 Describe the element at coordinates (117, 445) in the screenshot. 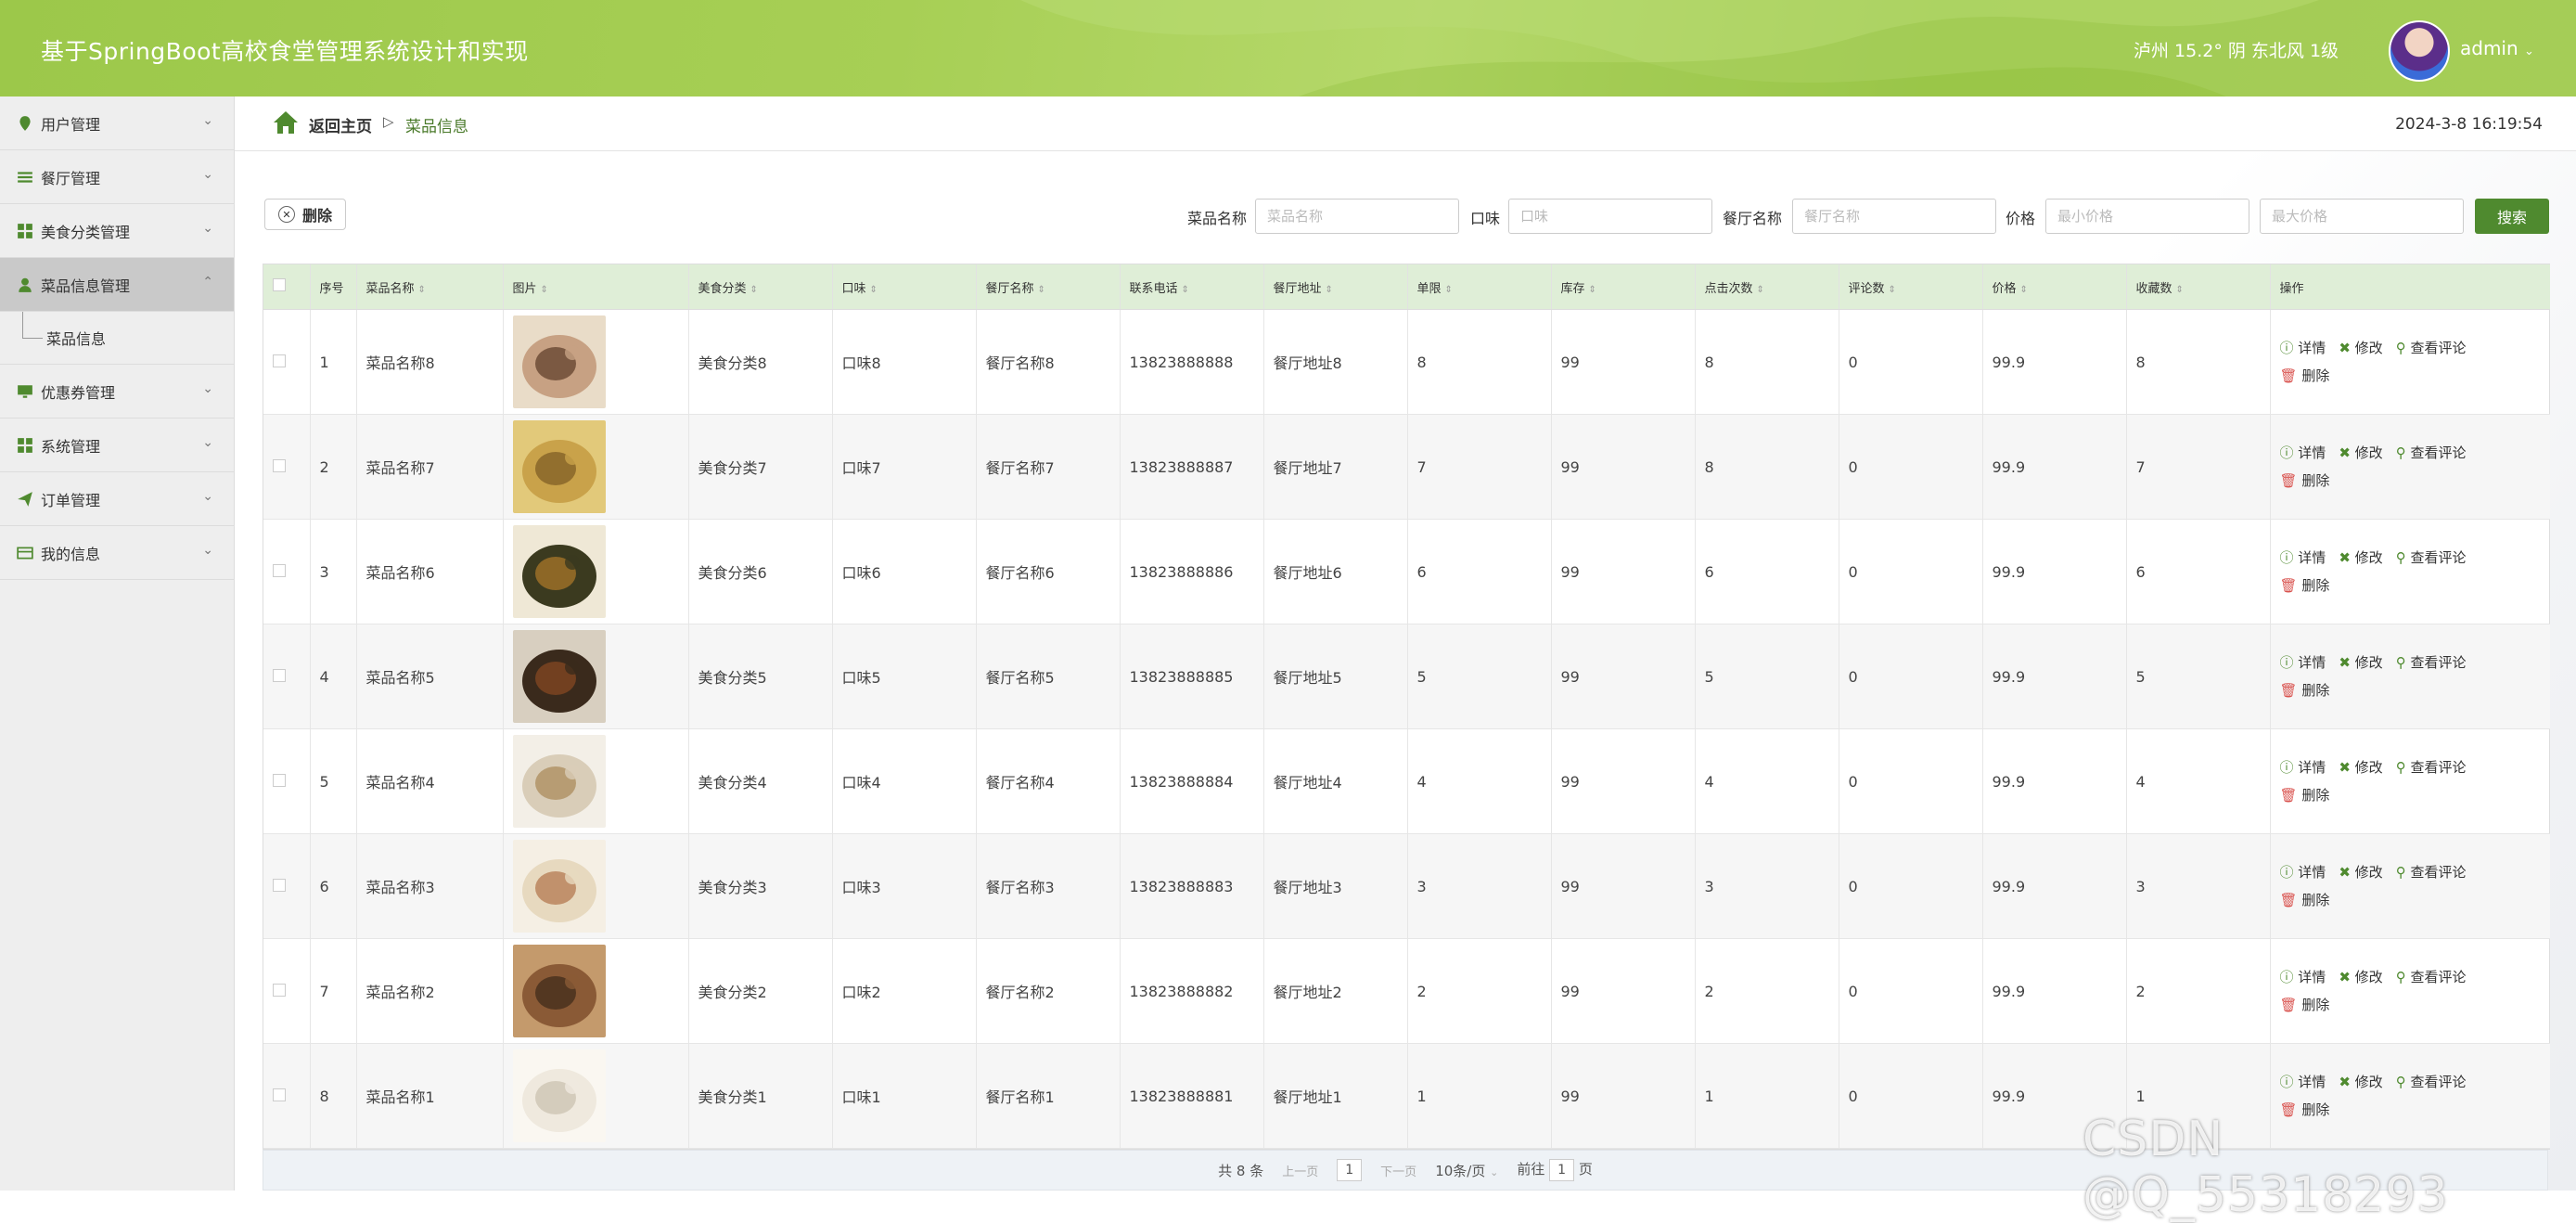

I see `sidebar-item-system: 系统管理 ⌄` at that location.